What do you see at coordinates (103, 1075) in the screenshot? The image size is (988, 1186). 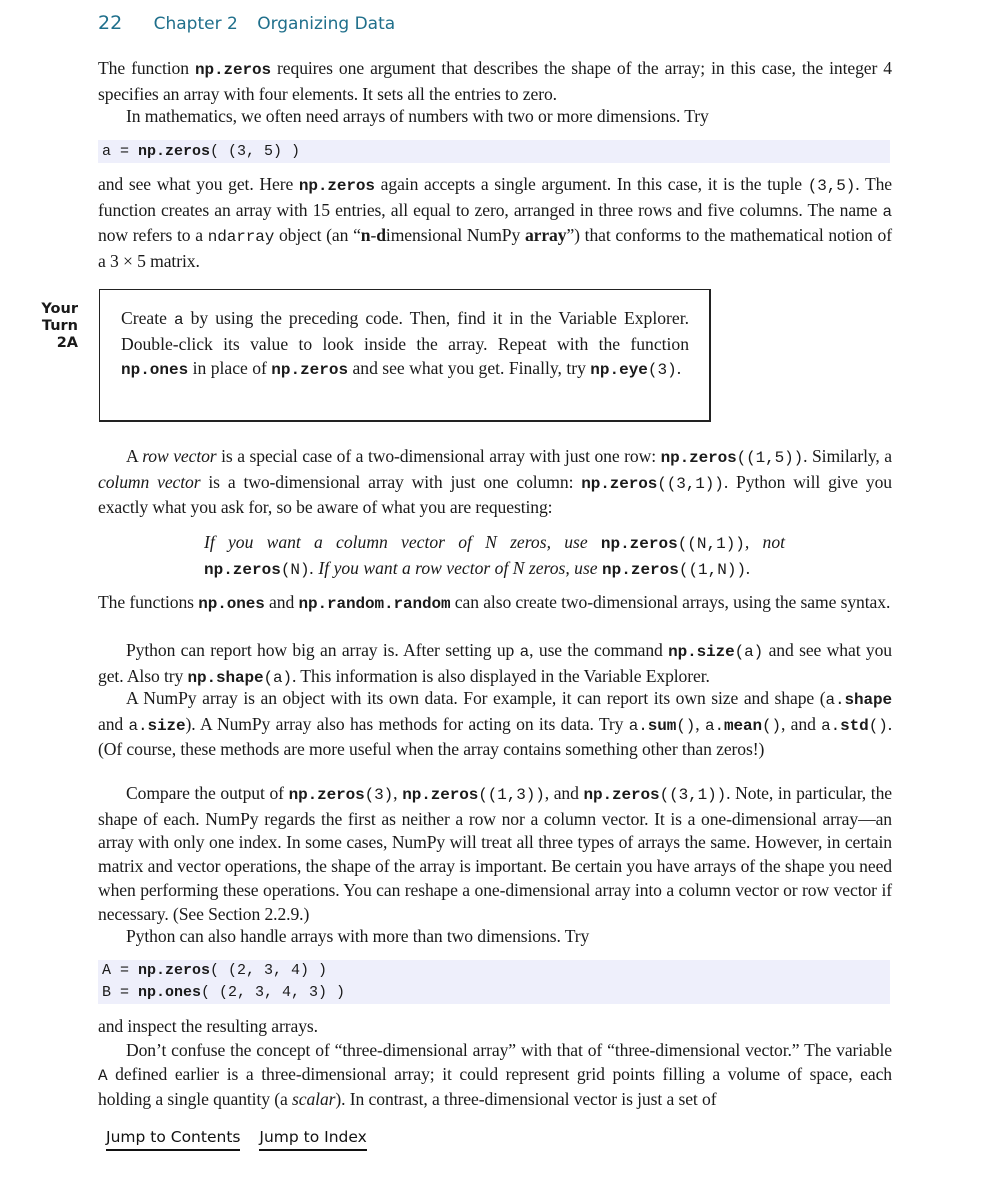 I see `inline-code: A` at bounding box center [103, 1075].